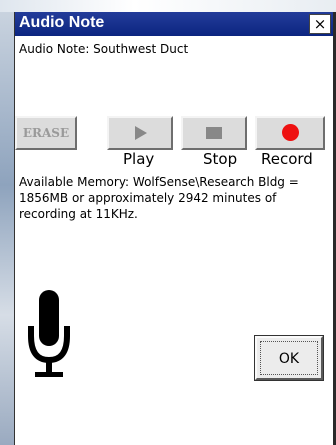 The image size is (336, 445). I want to click on background-left-edge, so click(7, 228).